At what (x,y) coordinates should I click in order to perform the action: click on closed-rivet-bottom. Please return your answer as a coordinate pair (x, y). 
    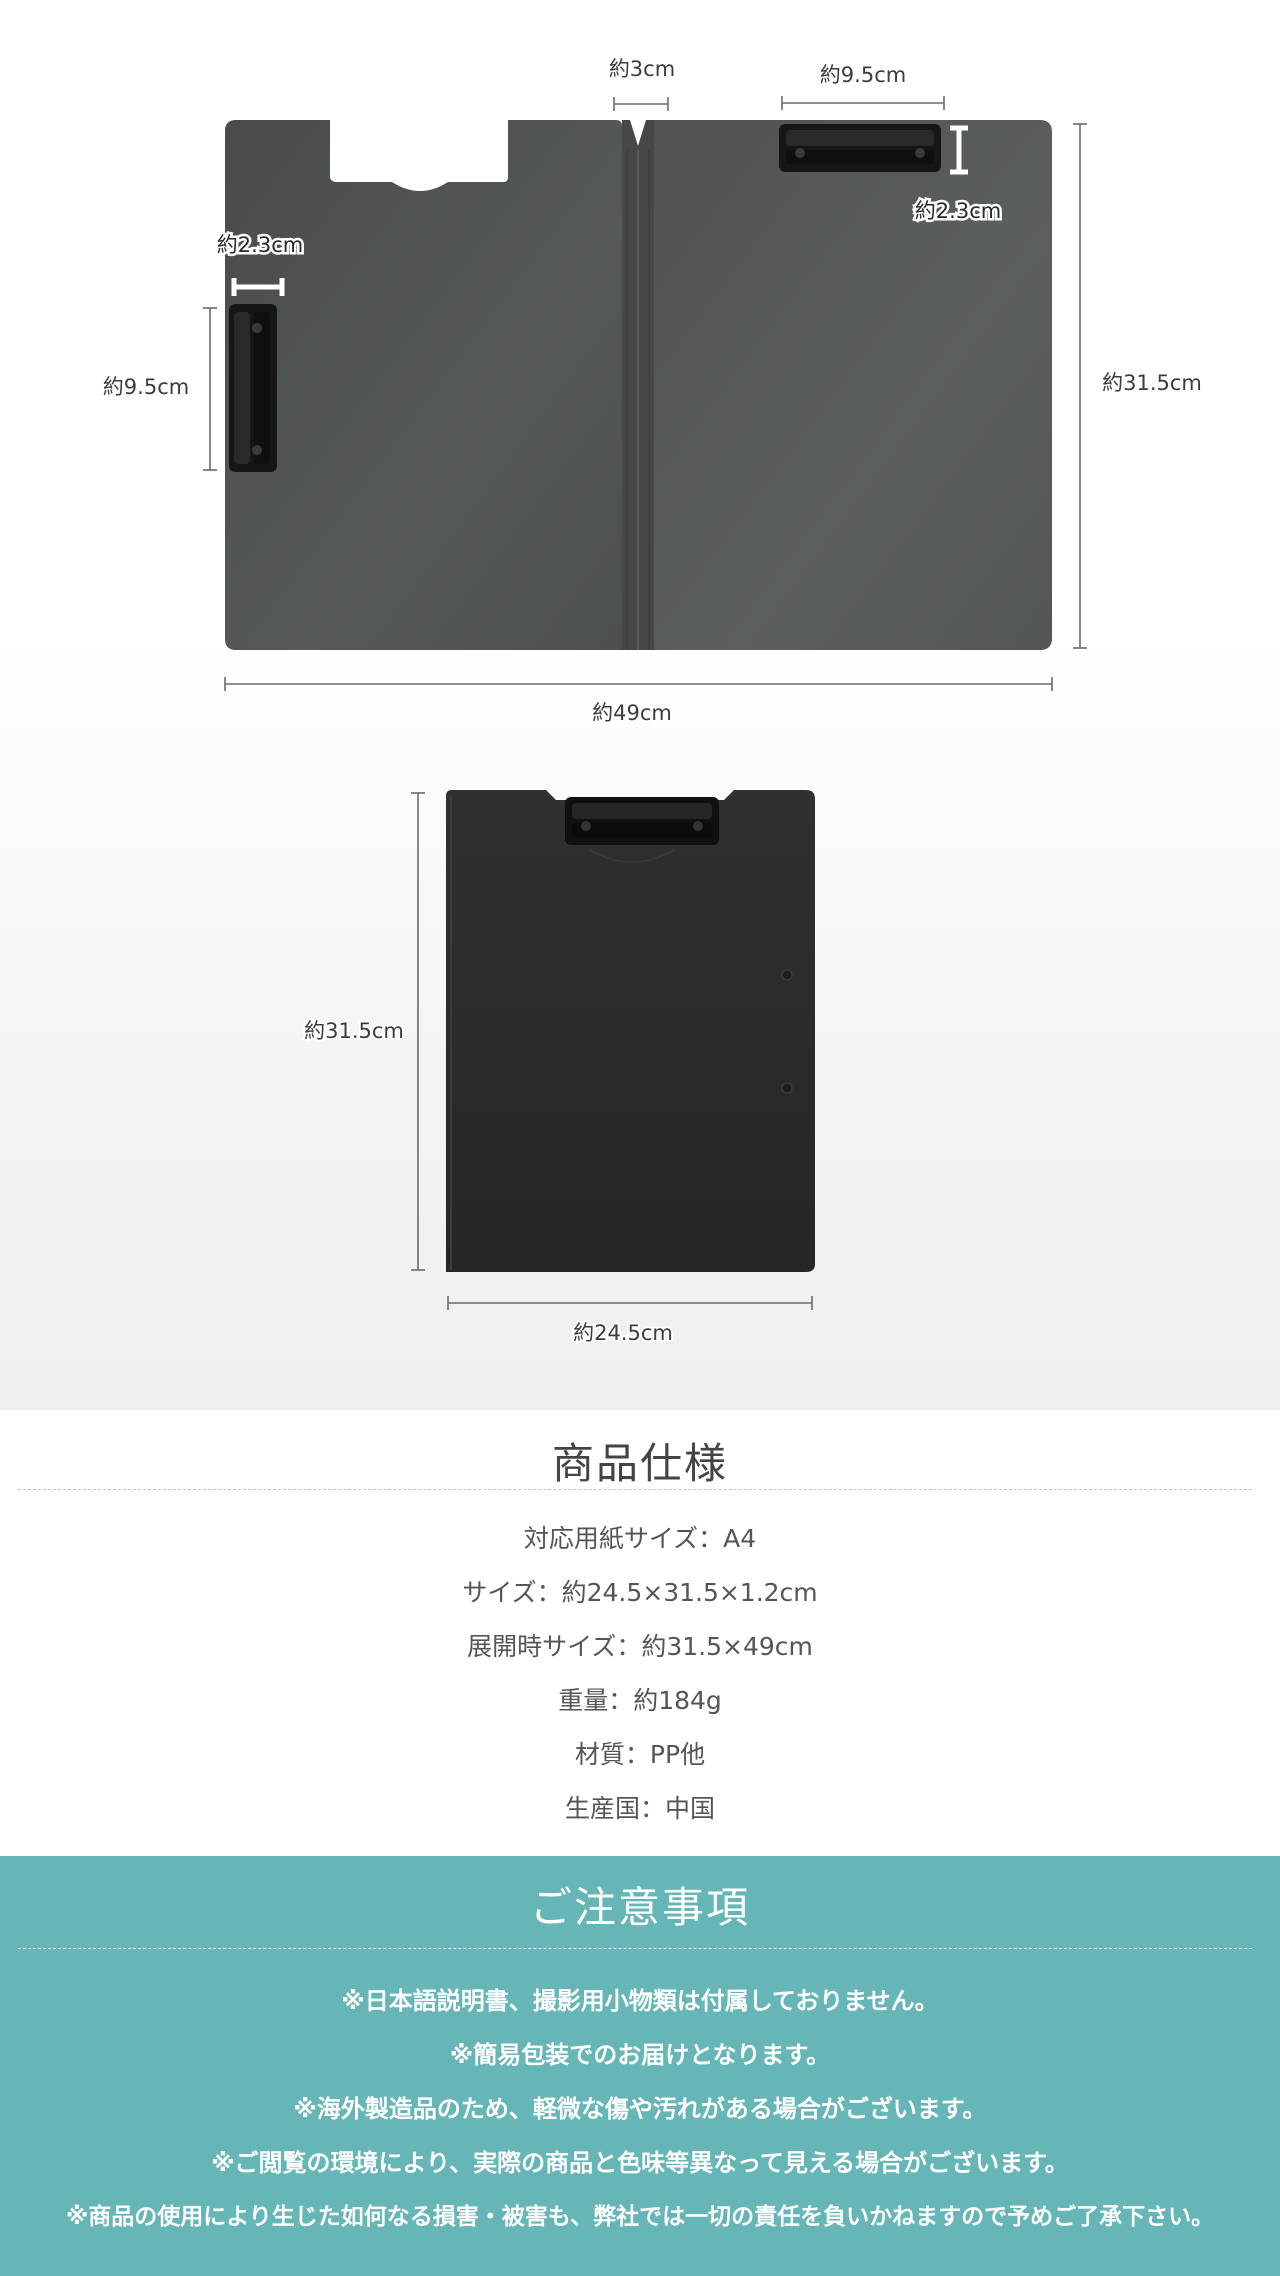
    Looking at the image, I should click on (787, 1088).